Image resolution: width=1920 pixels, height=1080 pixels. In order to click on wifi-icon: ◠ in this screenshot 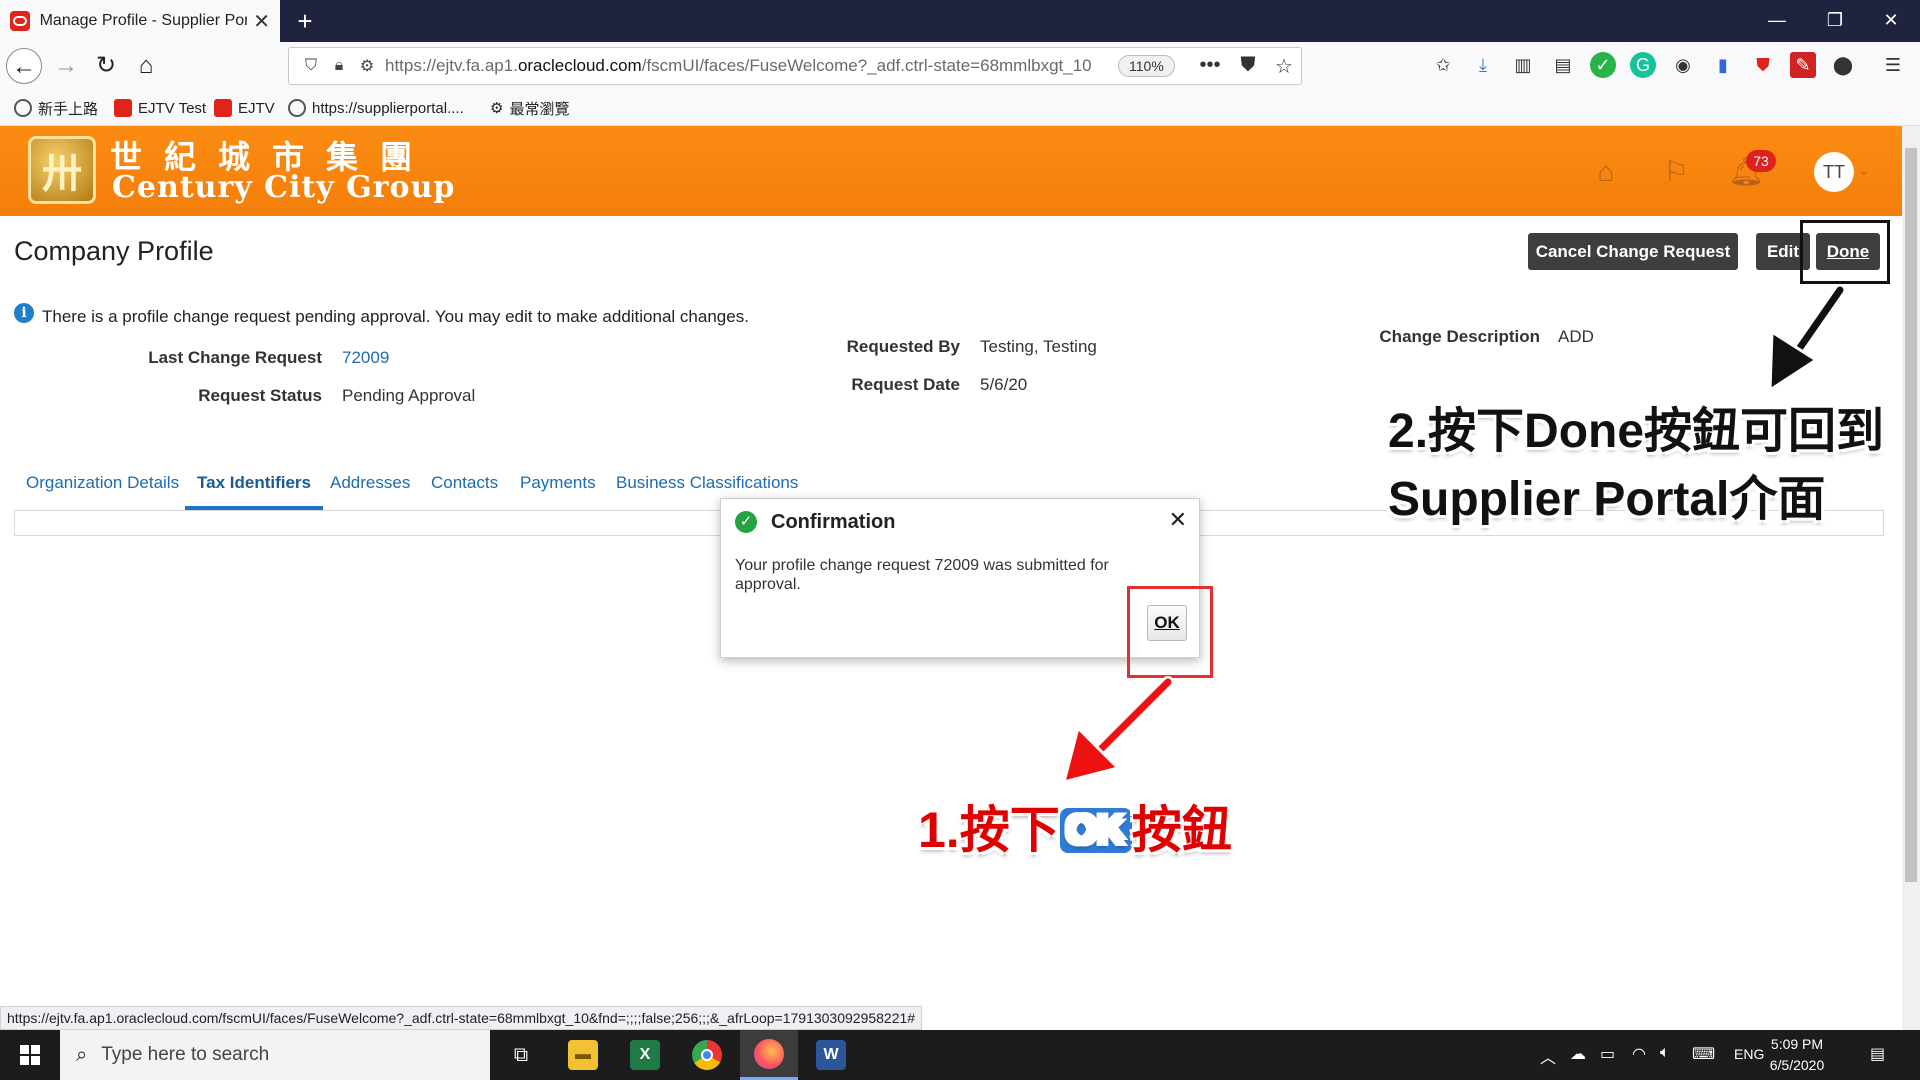, I will do `click(1639, 1054)`.